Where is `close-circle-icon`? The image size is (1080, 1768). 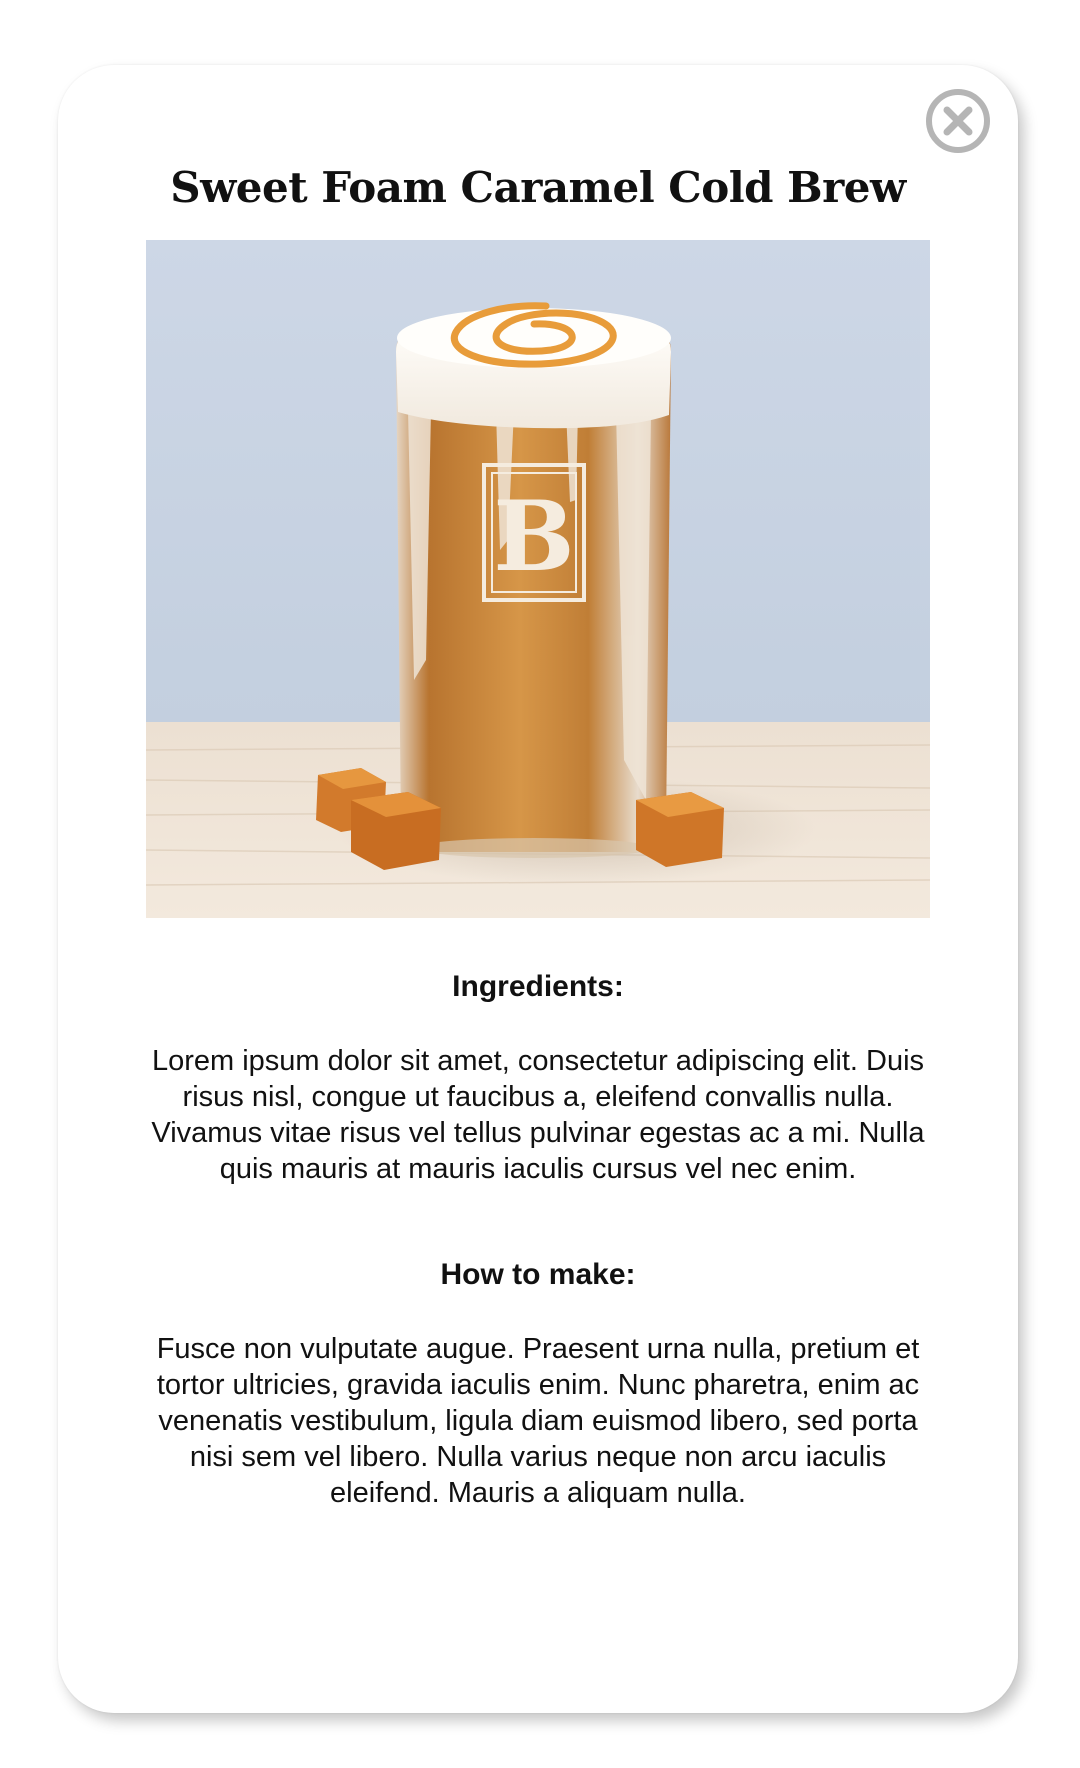 close-circle-icon is located at coordinates (958, 121).